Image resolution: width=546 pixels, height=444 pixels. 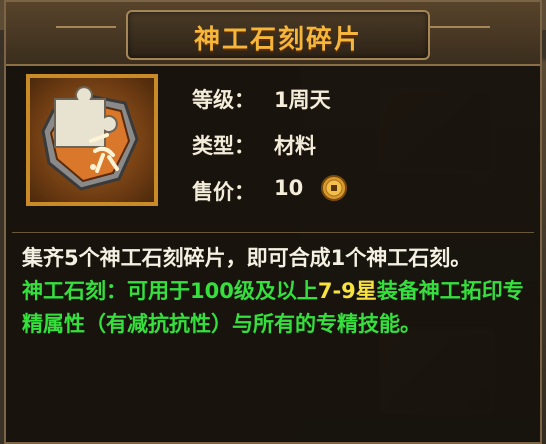 What do you see at coordinates (334, 190) in the screenshot?
I see `copper-coin-icon` at bounding box center [334, 190].